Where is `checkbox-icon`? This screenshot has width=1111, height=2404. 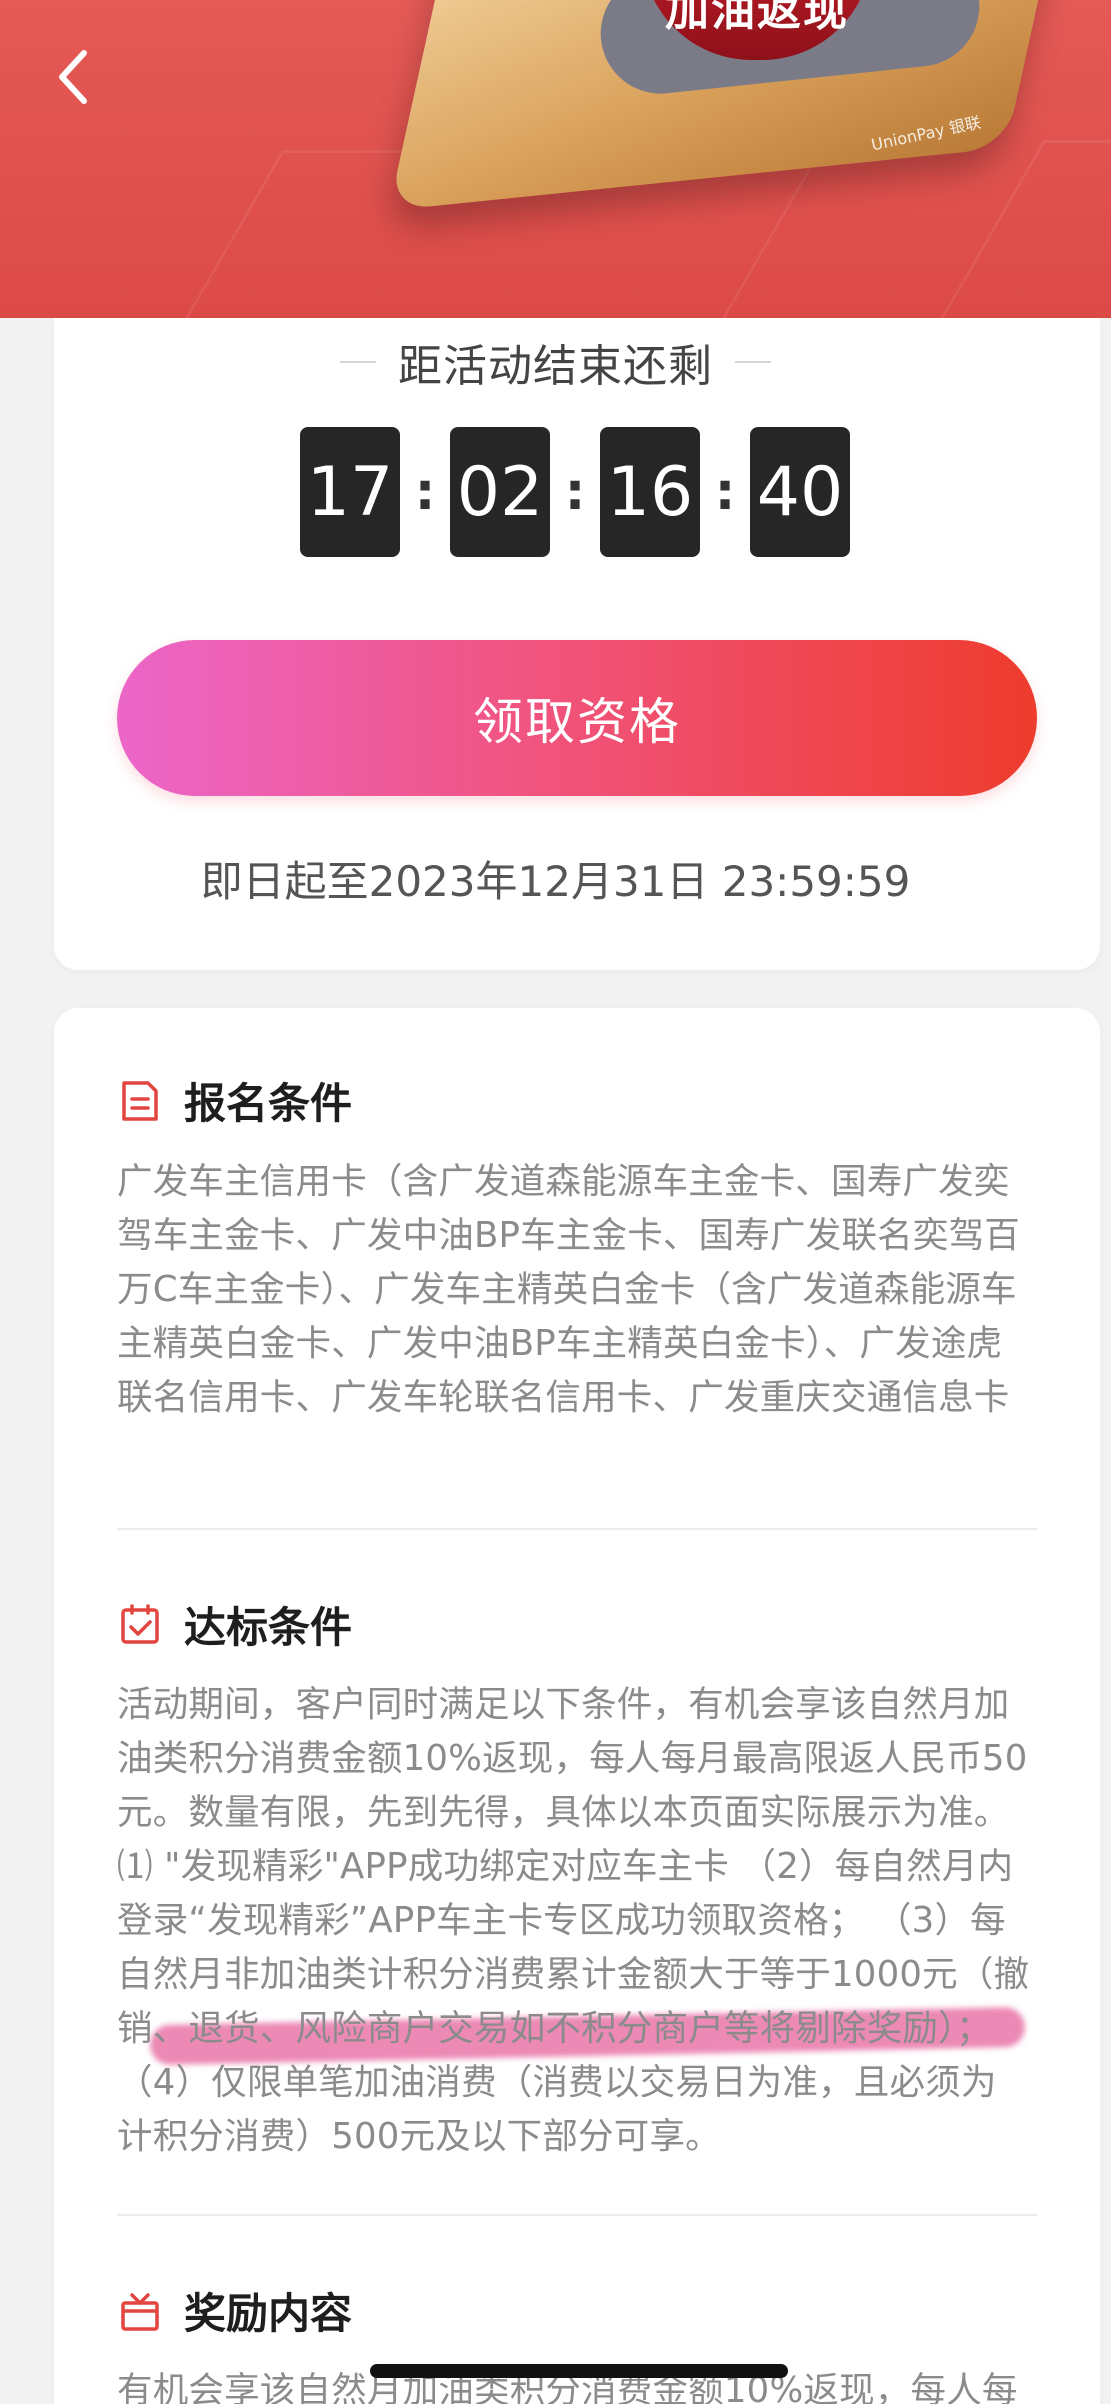
checkbox-icon is located at coordinates (140, 1623).